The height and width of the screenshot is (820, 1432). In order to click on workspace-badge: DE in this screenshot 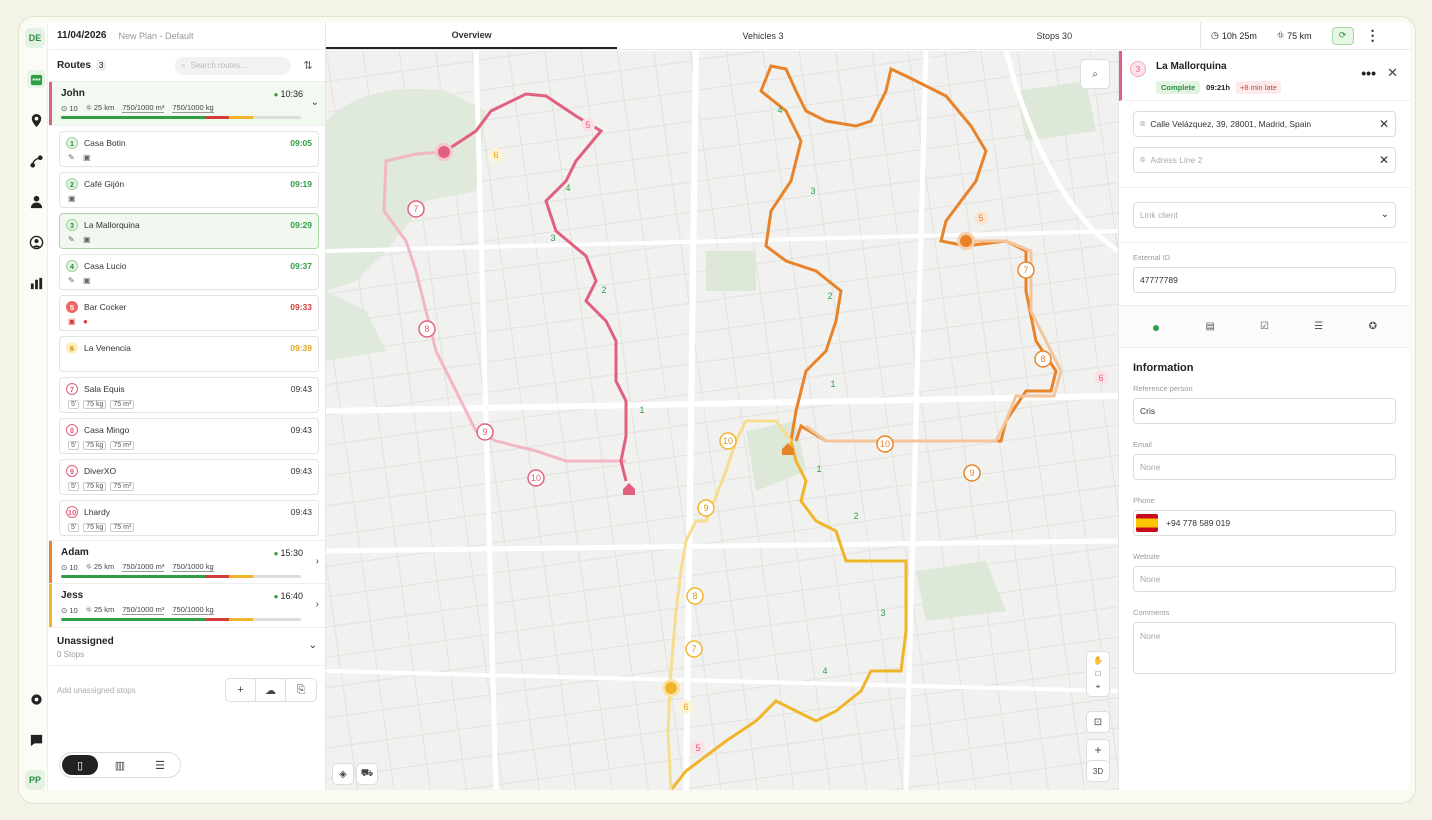, I will do `click(35, 38)`.